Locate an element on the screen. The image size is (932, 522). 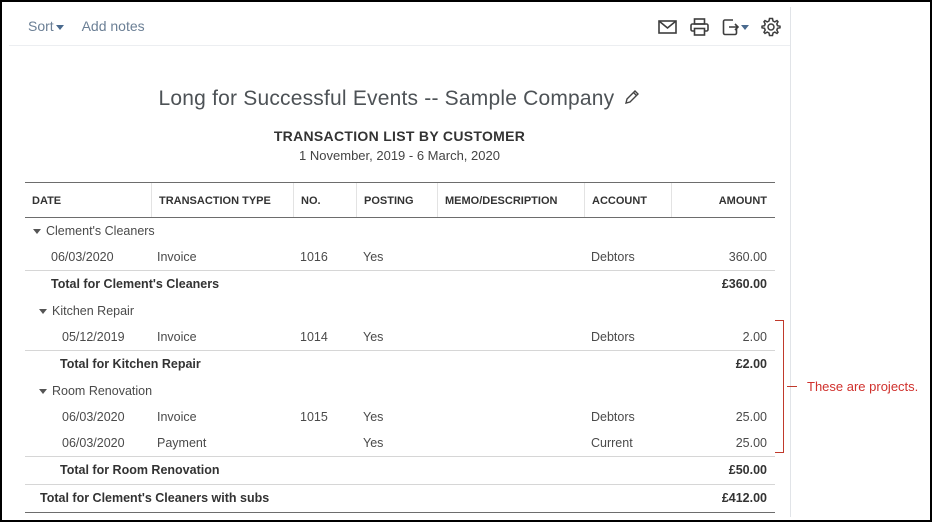
export-button is located at coordinates (735, 27).